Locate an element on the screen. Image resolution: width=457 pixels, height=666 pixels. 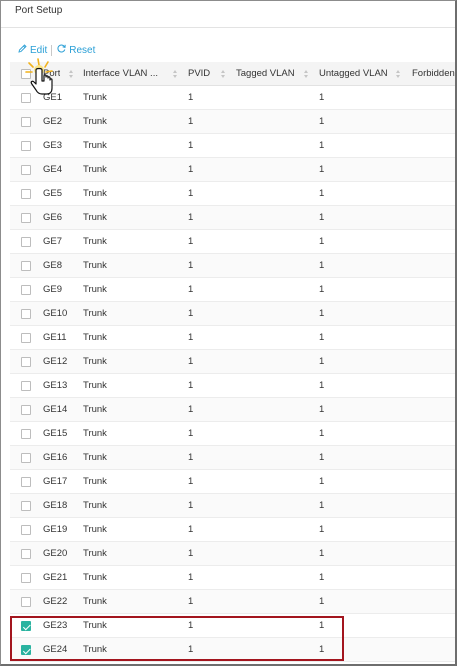
table-row: GE24 Trunk 1 1 is located at coordinates (232, 650).